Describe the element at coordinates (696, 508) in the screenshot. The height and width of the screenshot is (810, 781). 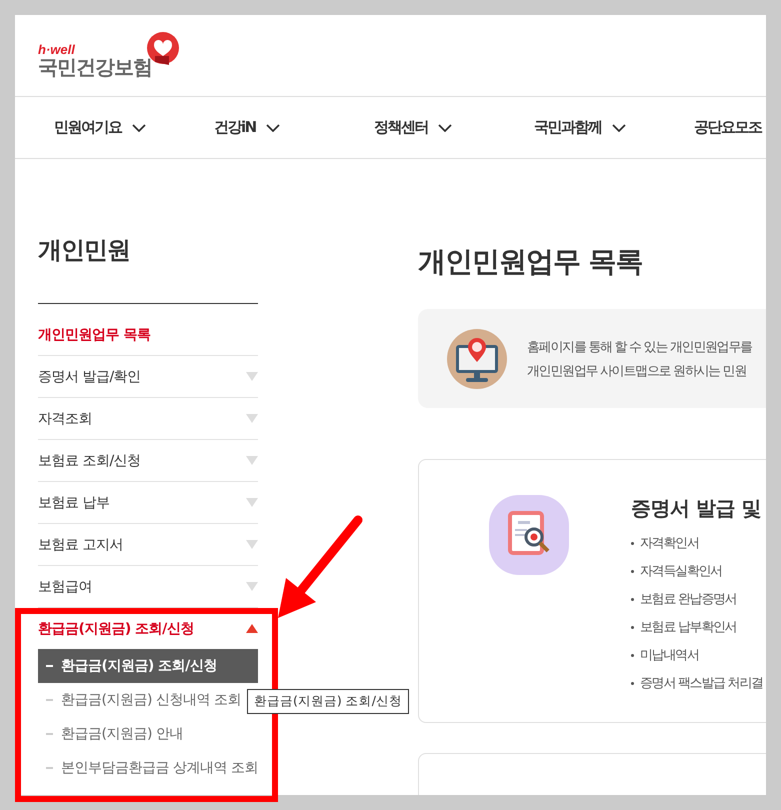
I see `card-title: 증명서 발급 및` at that location.